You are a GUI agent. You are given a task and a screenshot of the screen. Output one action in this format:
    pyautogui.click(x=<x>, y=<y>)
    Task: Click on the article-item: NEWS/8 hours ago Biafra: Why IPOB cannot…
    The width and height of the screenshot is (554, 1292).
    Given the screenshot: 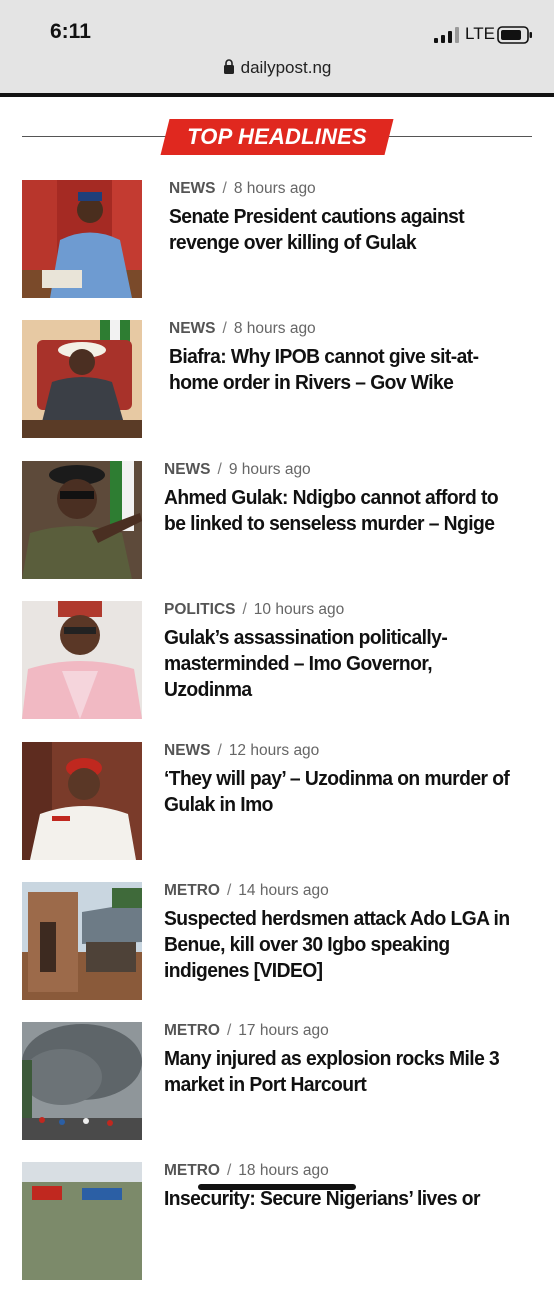 What is the action you would take?
    pyautogui.click(x=277, y=385)
    